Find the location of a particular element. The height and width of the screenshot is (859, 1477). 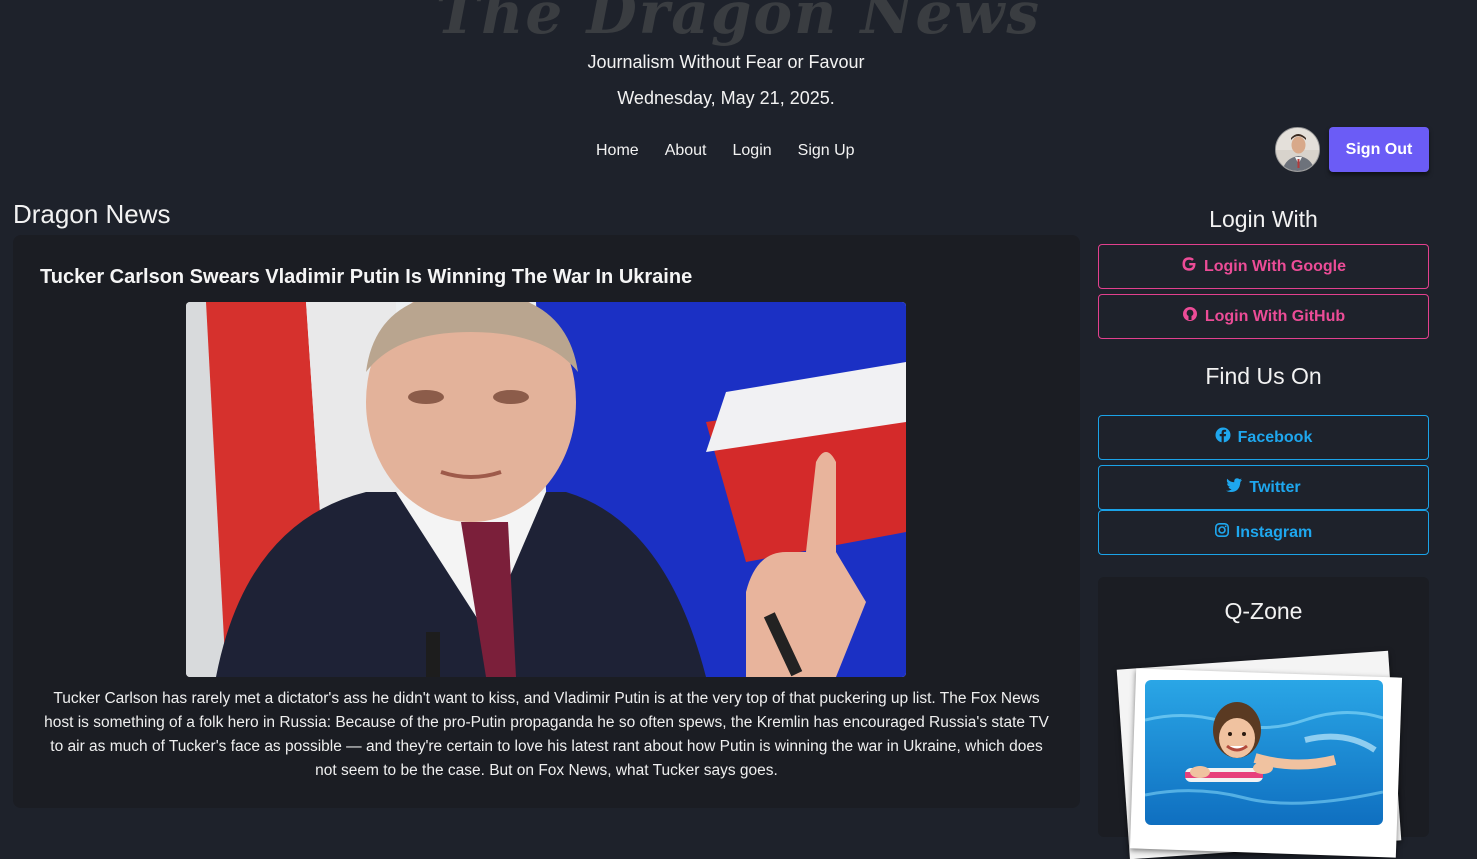

facebook-button: Facebook is located at coordinates (1263, 437).